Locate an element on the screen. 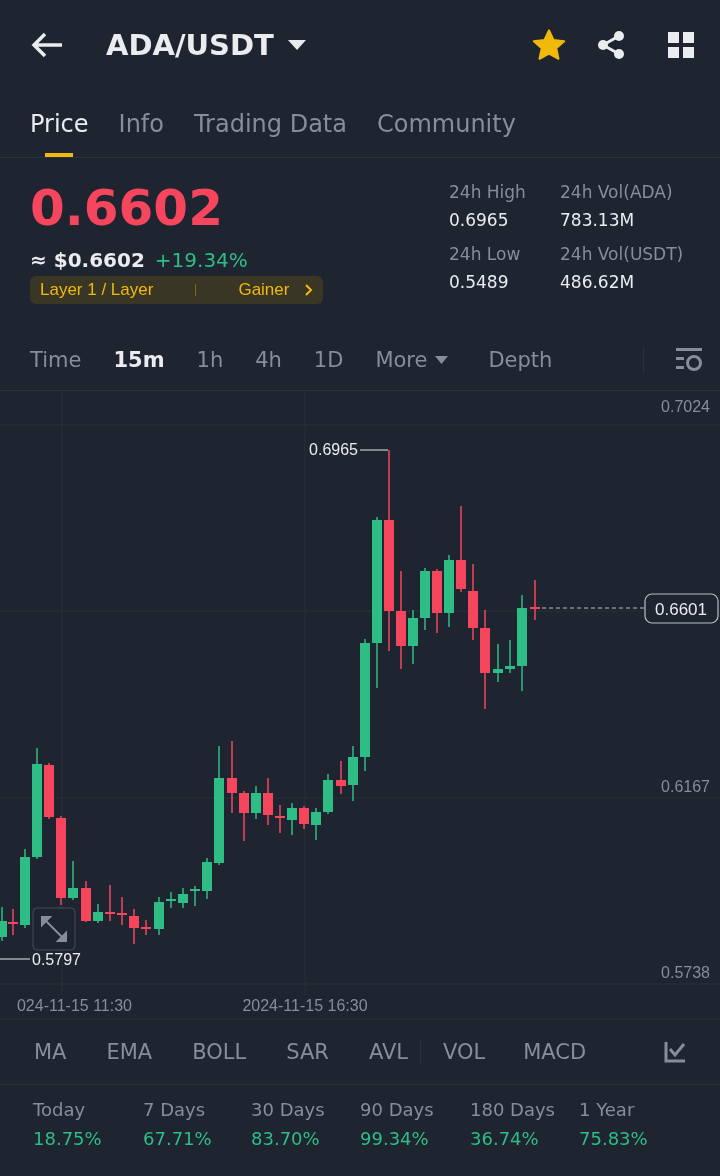 This screenshot has width=720, height=1176. tag-bar: Layer 1 / Layer Gainer is located at coordinates (177, 290).